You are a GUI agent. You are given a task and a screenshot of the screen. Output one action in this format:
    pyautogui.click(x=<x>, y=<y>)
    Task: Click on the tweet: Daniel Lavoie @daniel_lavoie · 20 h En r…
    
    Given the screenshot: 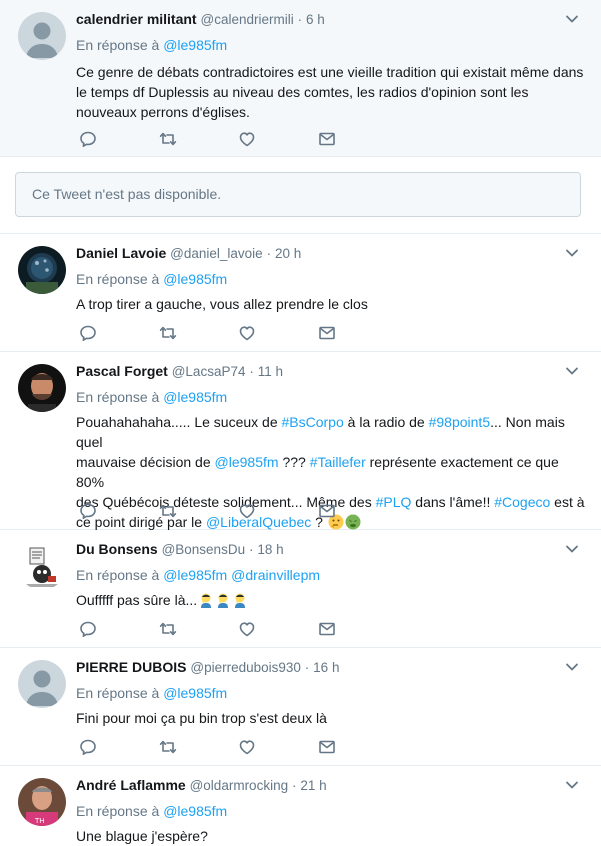 What is the action you would take?
    pyautogui.click(x=300, y=293)
    